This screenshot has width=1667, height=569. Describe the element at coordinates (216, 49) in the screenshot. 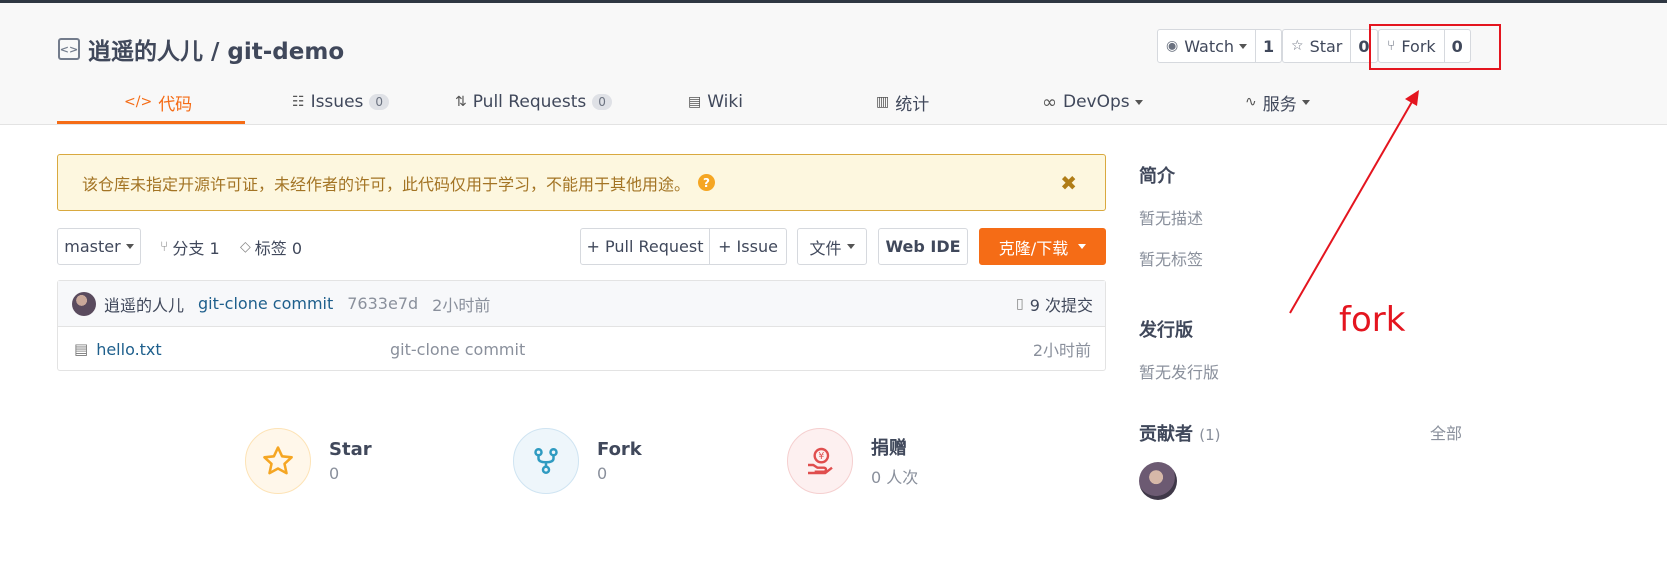

I see `repo-title-text: 逍遥的人儿 / git-demo` at that location.